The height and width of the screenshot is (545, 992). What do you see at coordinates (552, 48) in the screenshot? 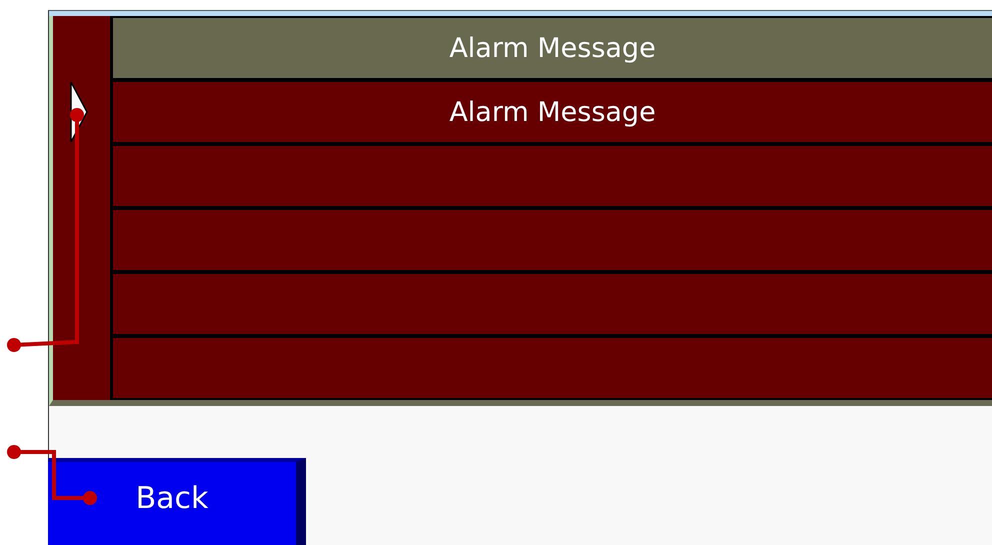
I see `column-header: Alarm Message` at bounding box center [552, 48].